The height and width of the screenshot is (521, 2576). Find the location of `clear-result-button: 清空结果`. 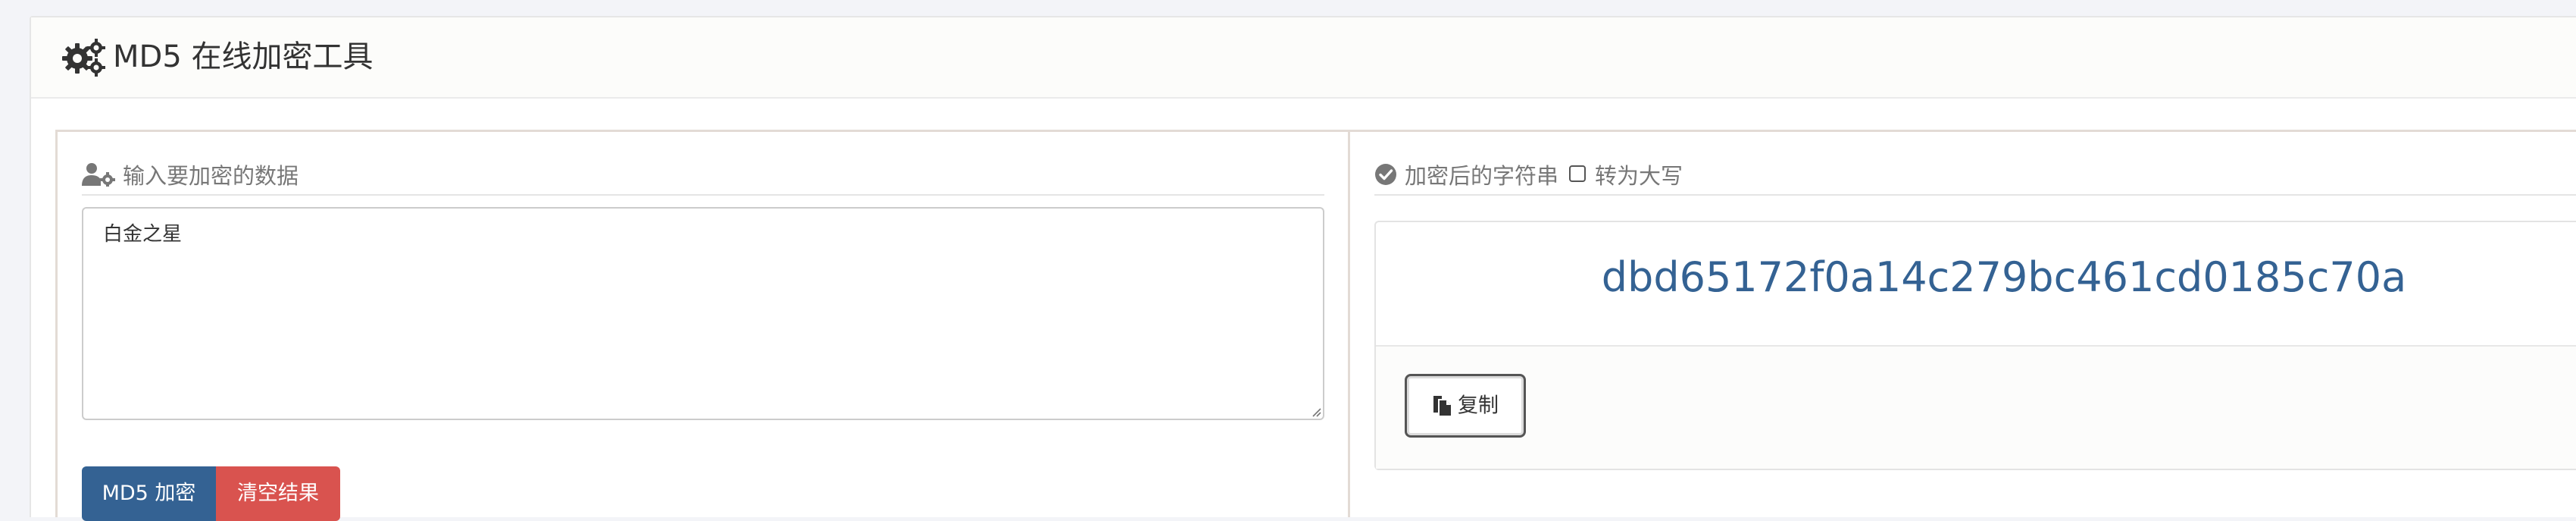

clear-result-button: 清空结果 is located at coordinates (278, 493).